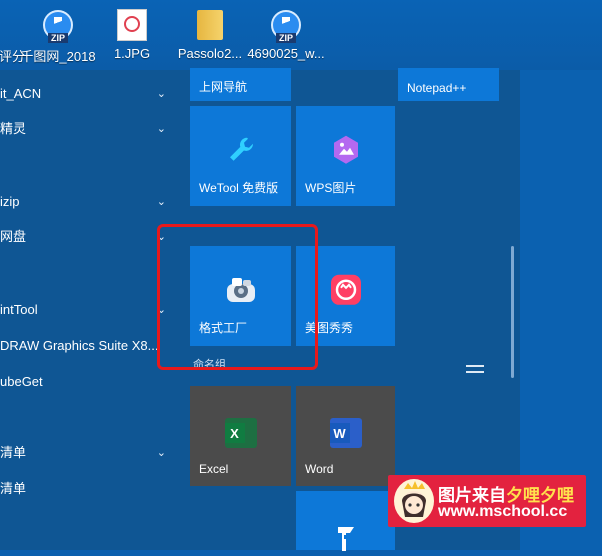  I want to click on tile-wps-picture: WPS图片, so click(345, 156).